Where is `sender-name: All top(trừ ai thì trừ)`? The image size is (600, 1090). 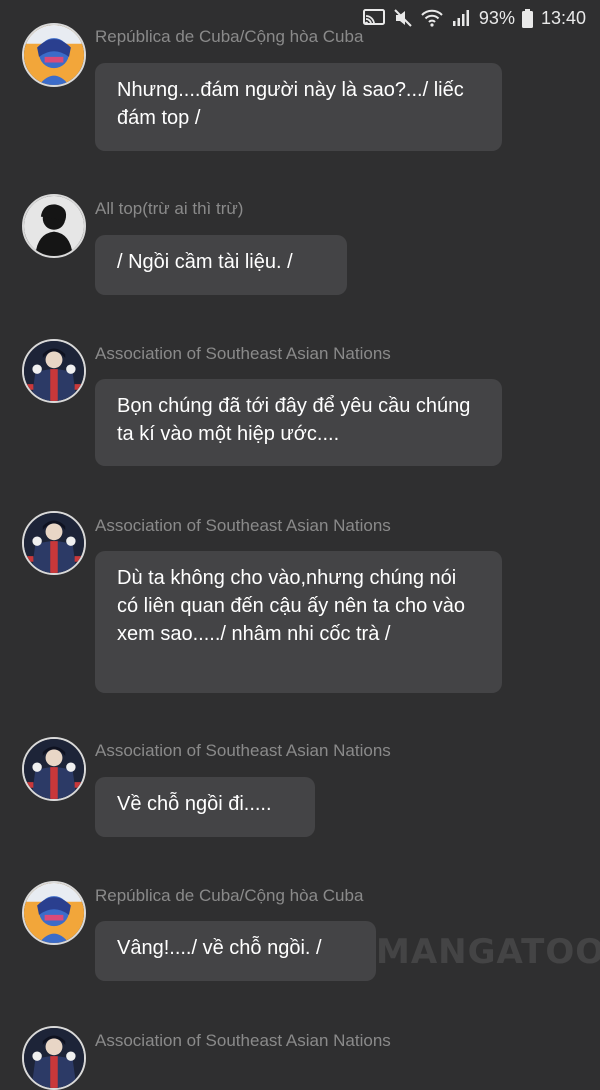 sender-name: All top(trừ ai thì trừ) is located at coordinates (169, 208).